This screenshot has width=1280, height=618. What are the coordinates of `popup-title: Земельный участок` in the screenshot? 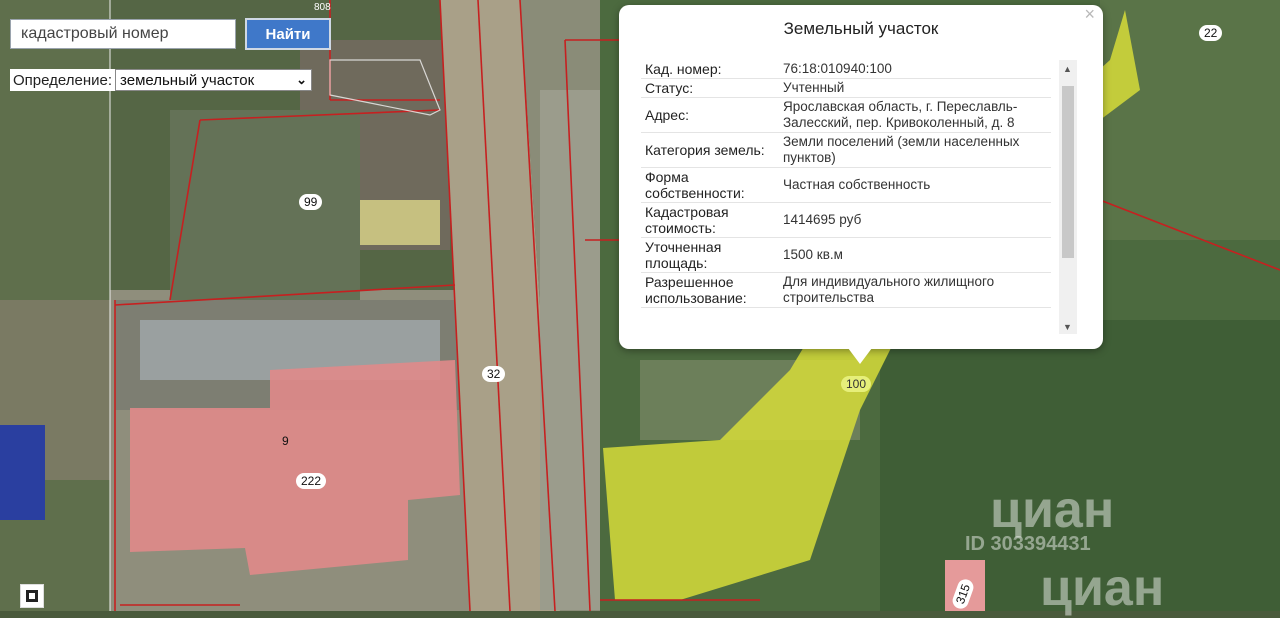 It's located at (861, 28).